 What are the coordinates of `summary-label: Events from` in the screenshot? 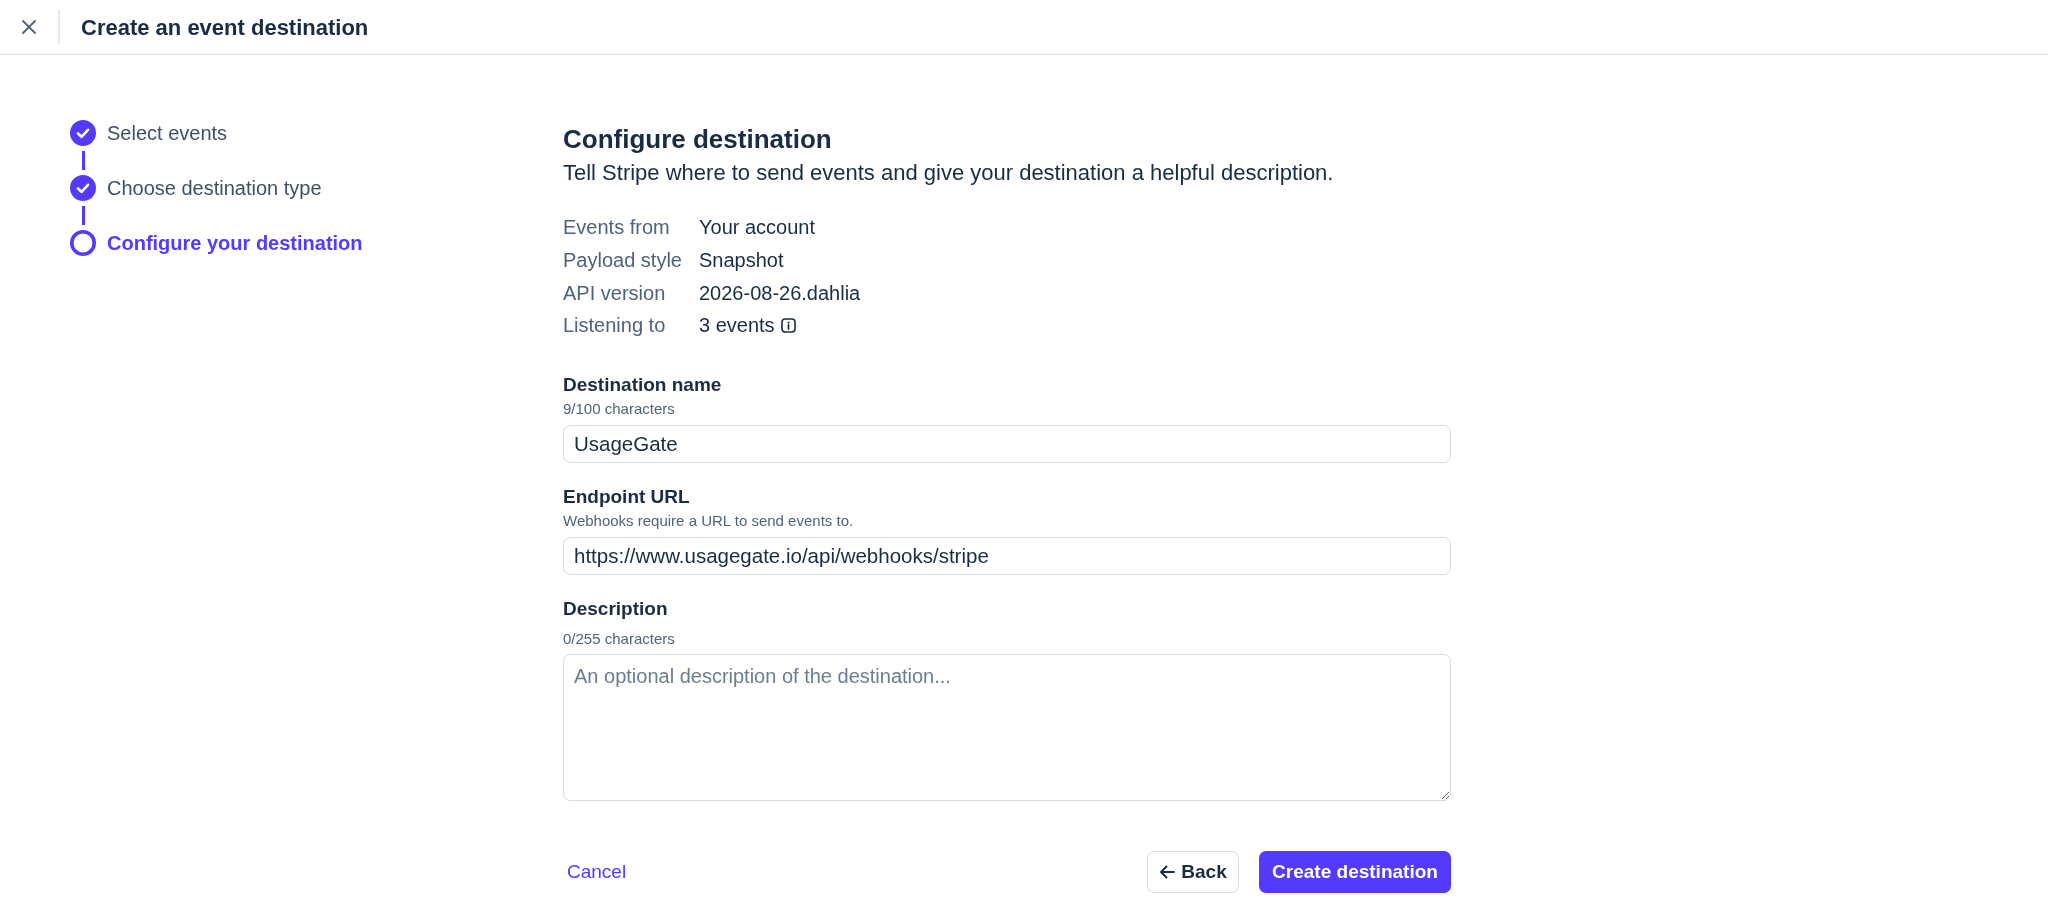 It's located at (617, 228).